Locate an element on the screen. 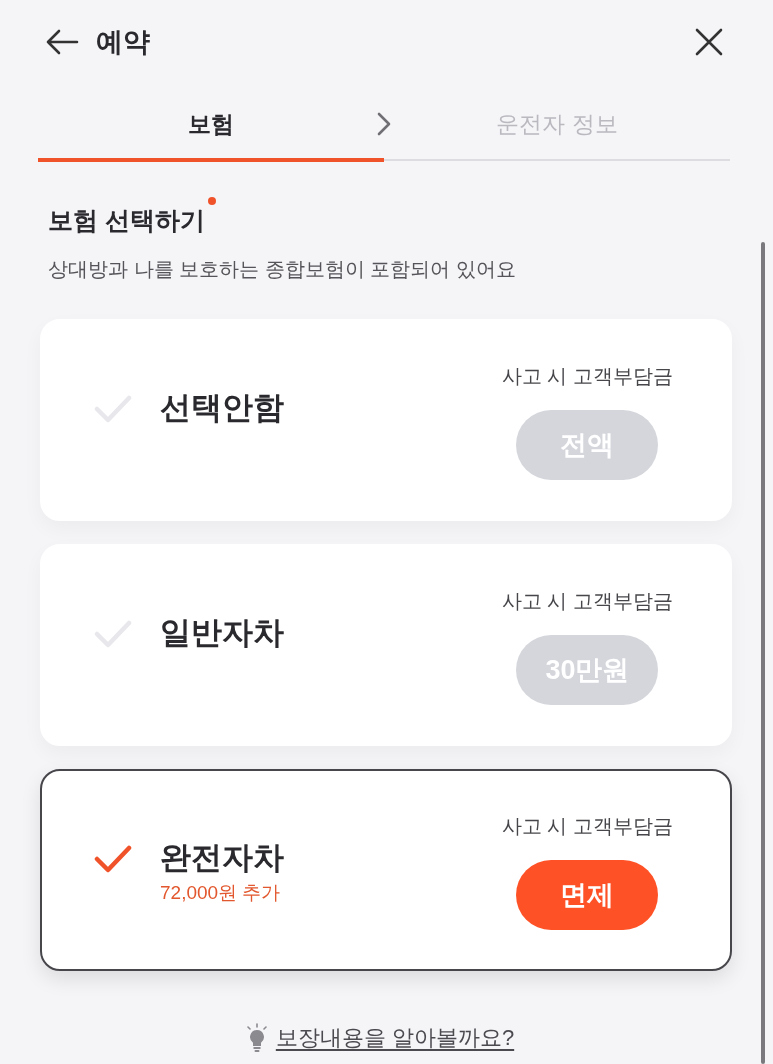 This screenshot has height=1064, width=773. page-title: 예약 is located at coordinates (123, 42).